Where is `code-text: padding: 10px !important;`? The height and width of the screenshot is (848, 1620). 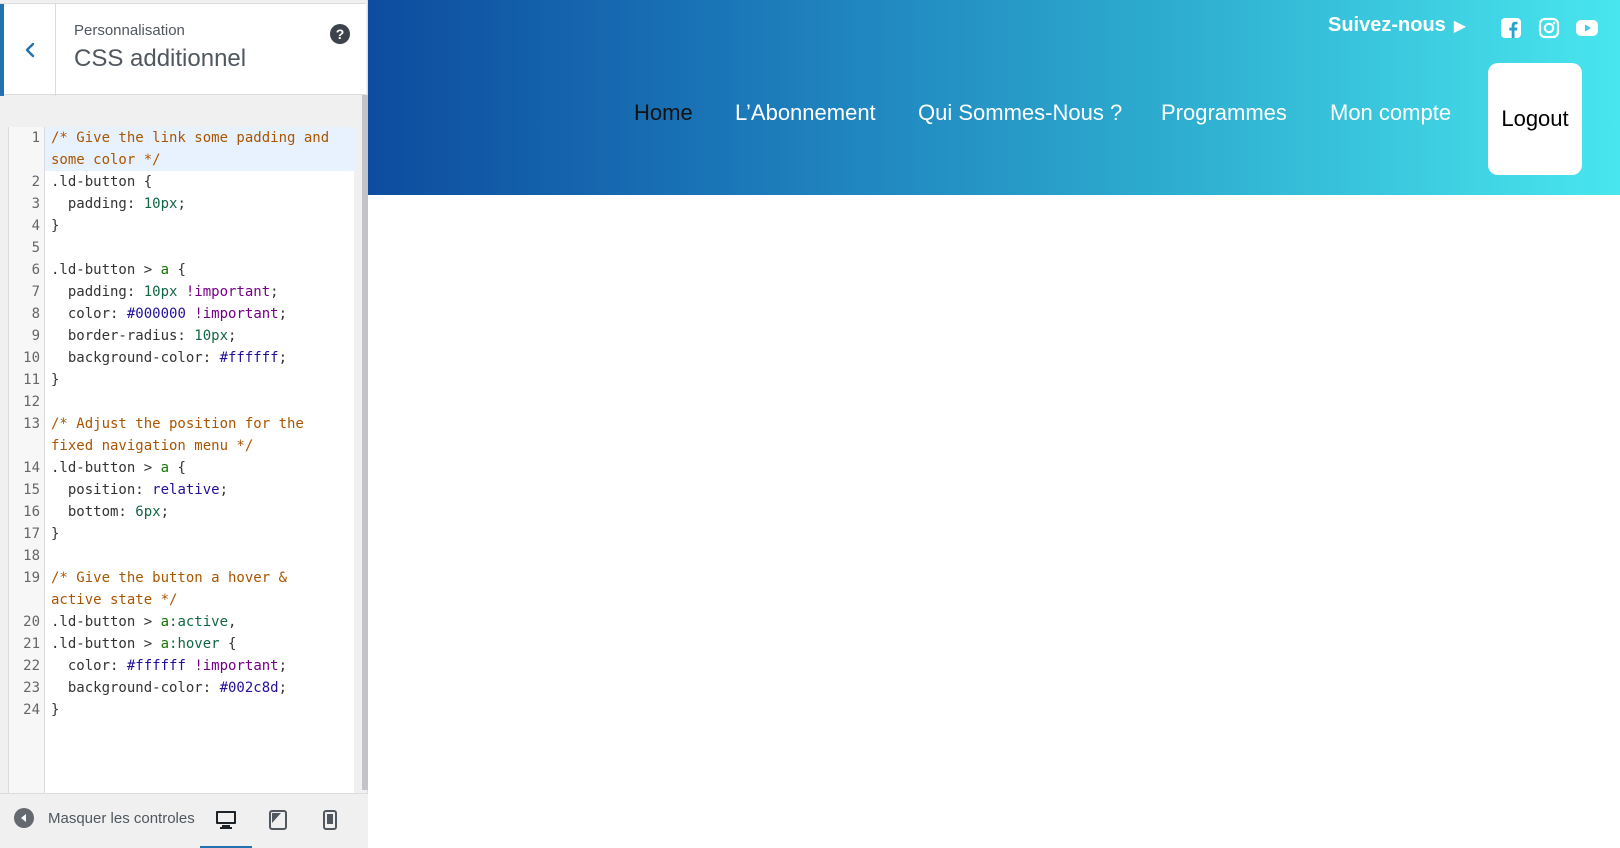
code-text: padding: 10px !important; is located at coordinates (200, 292).